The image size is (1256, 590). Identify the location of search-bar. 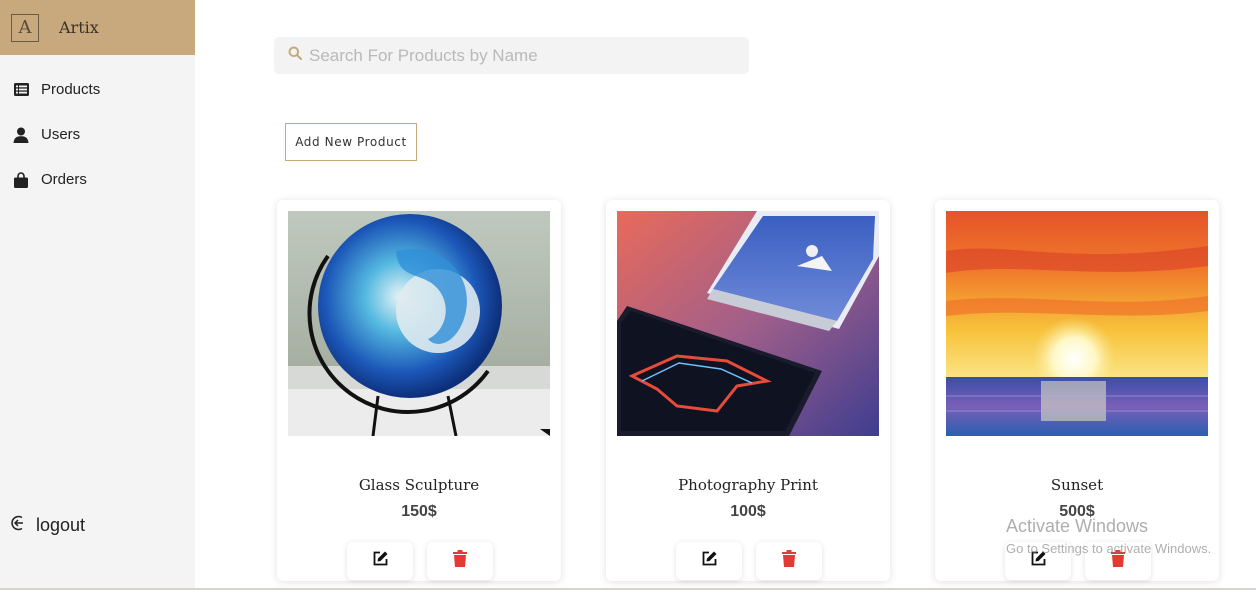
(511, 55).